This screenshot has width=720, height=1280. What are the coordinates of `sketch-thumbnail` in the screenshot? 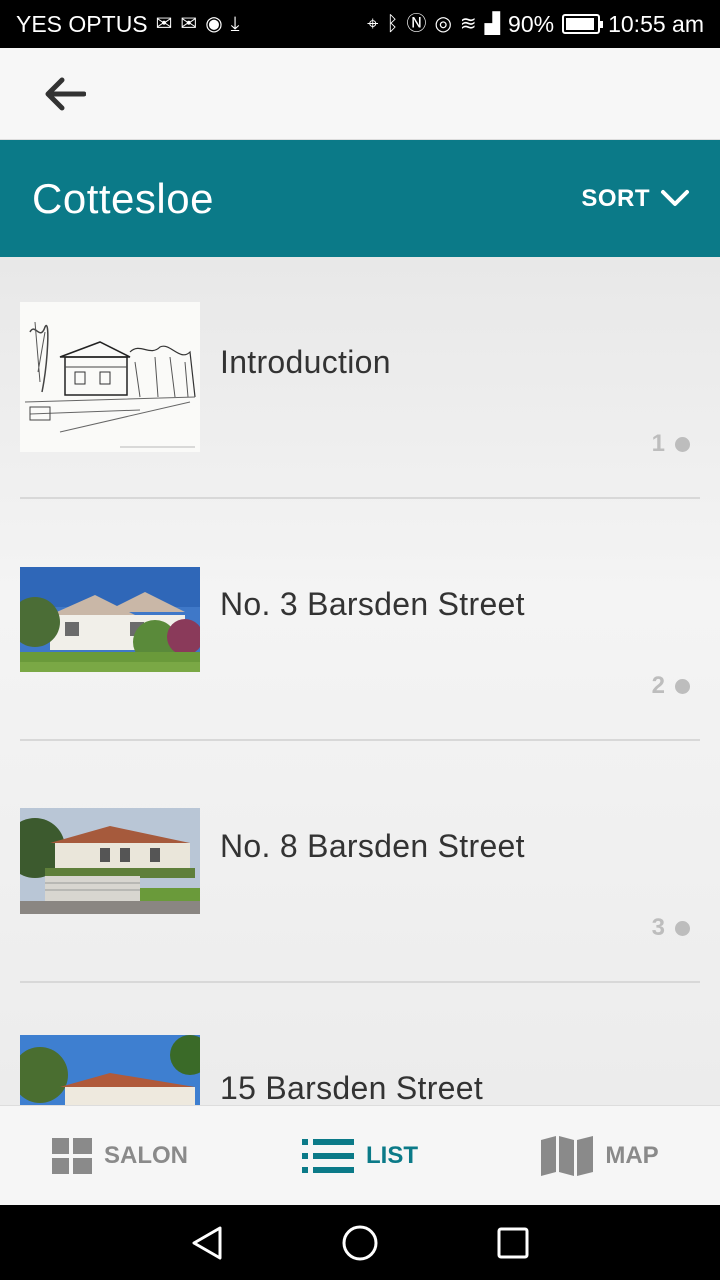 It's located at (110, 377).